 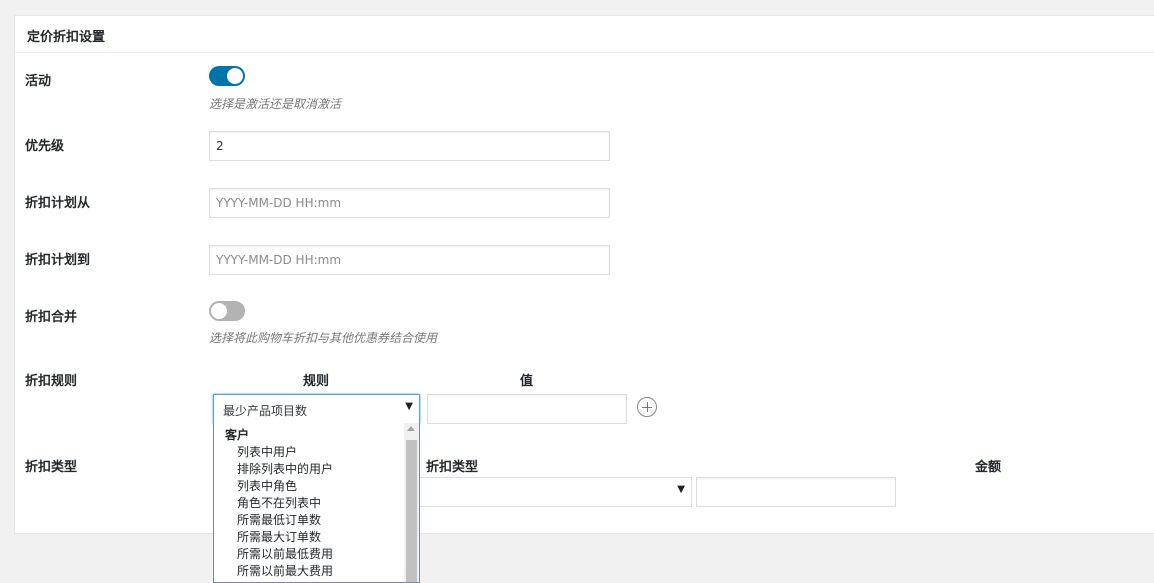 I want to click on dropdown-option: 排除列表中的用户, so click(x=285, y=468).